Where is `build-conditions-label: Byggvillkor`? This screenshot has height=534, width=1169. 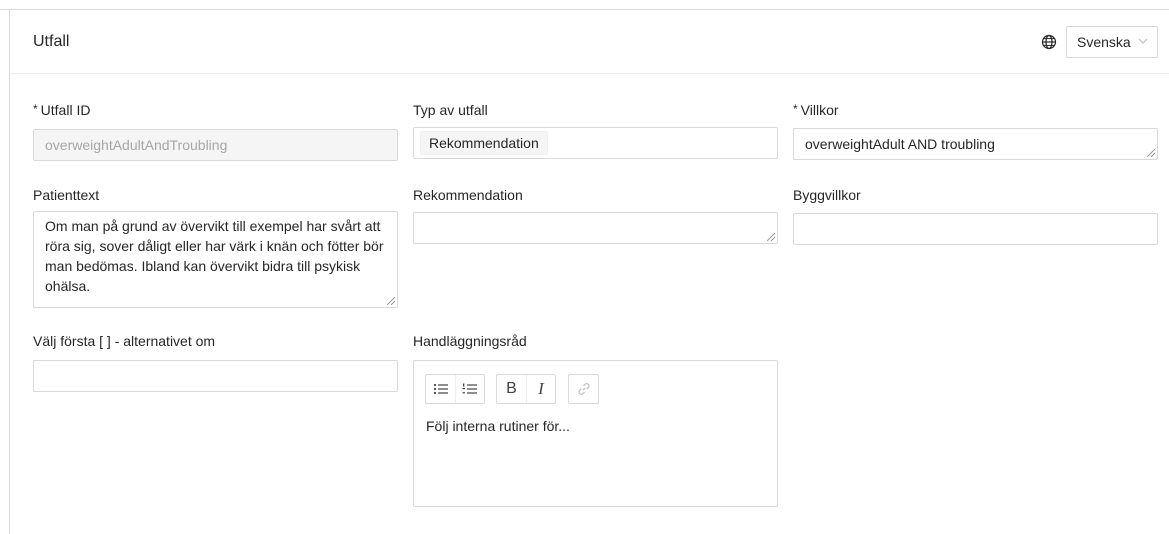
build-conditions-label: Byggvillkor is located at coordinates (827, 195).